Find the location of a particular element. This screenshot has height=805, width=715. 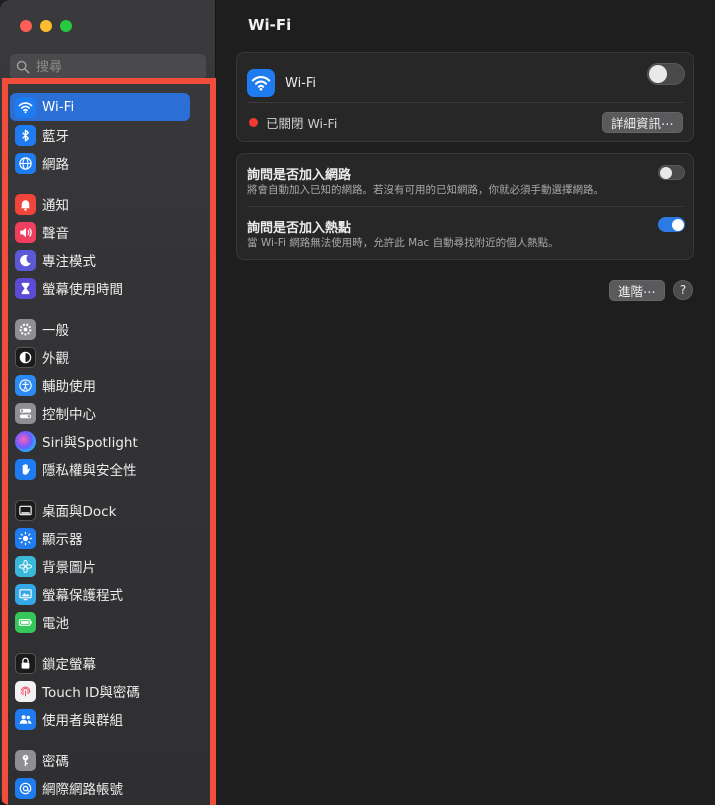

sidebar-item-label: 專注模式 is located at coordinates (69, 262).